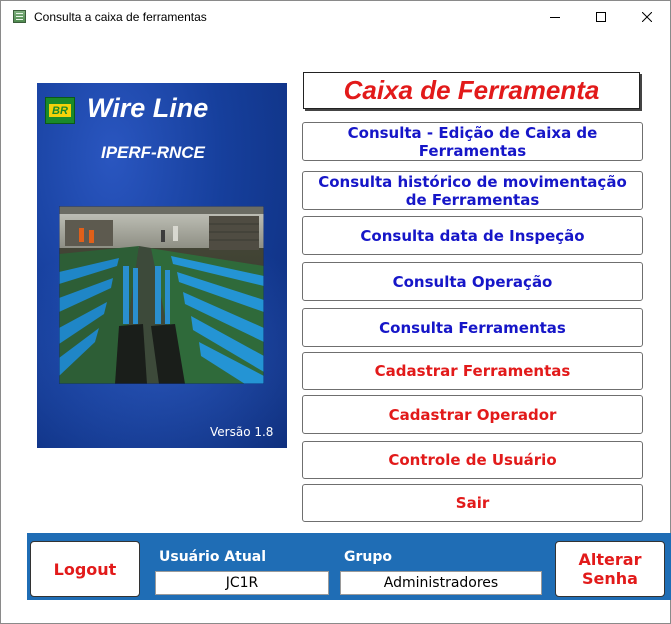 The image size is (671, 624). I want to click on minimize-button, so click(555, 17).